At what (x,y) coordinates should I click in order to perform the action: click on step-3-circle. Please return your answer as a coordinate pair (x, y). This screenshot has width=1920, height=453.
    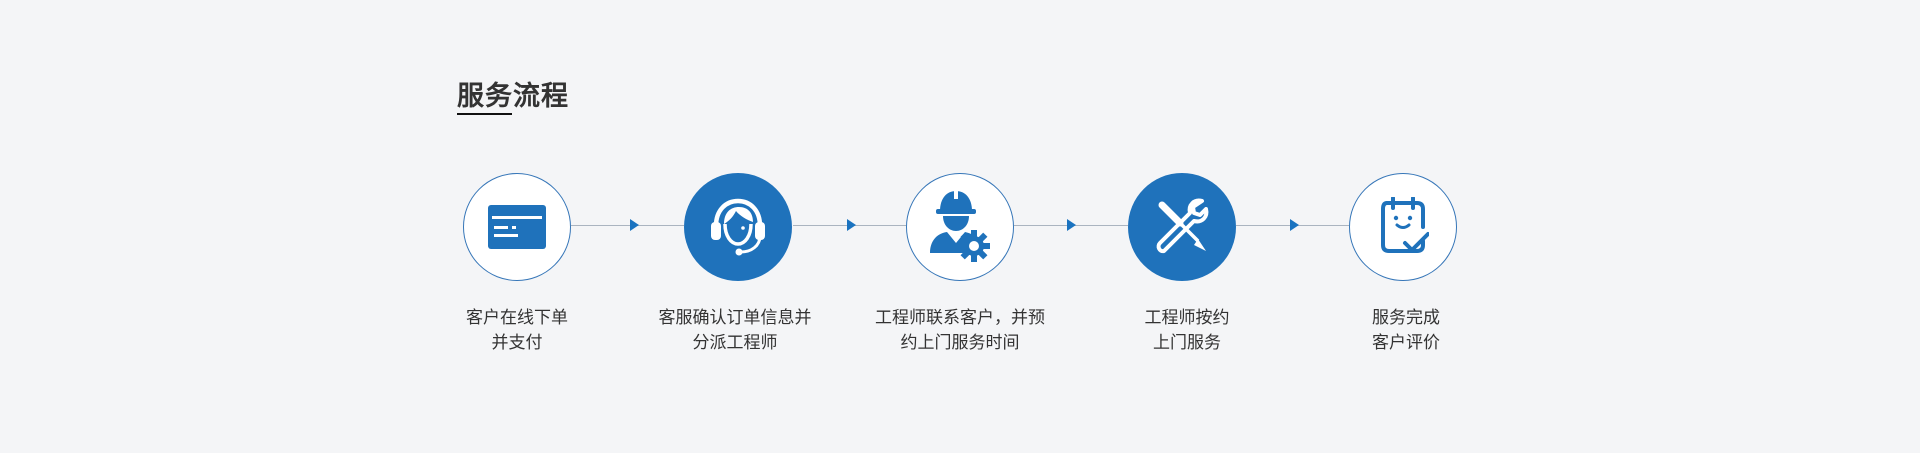
    Looking at the image, I should click on (960, 227).